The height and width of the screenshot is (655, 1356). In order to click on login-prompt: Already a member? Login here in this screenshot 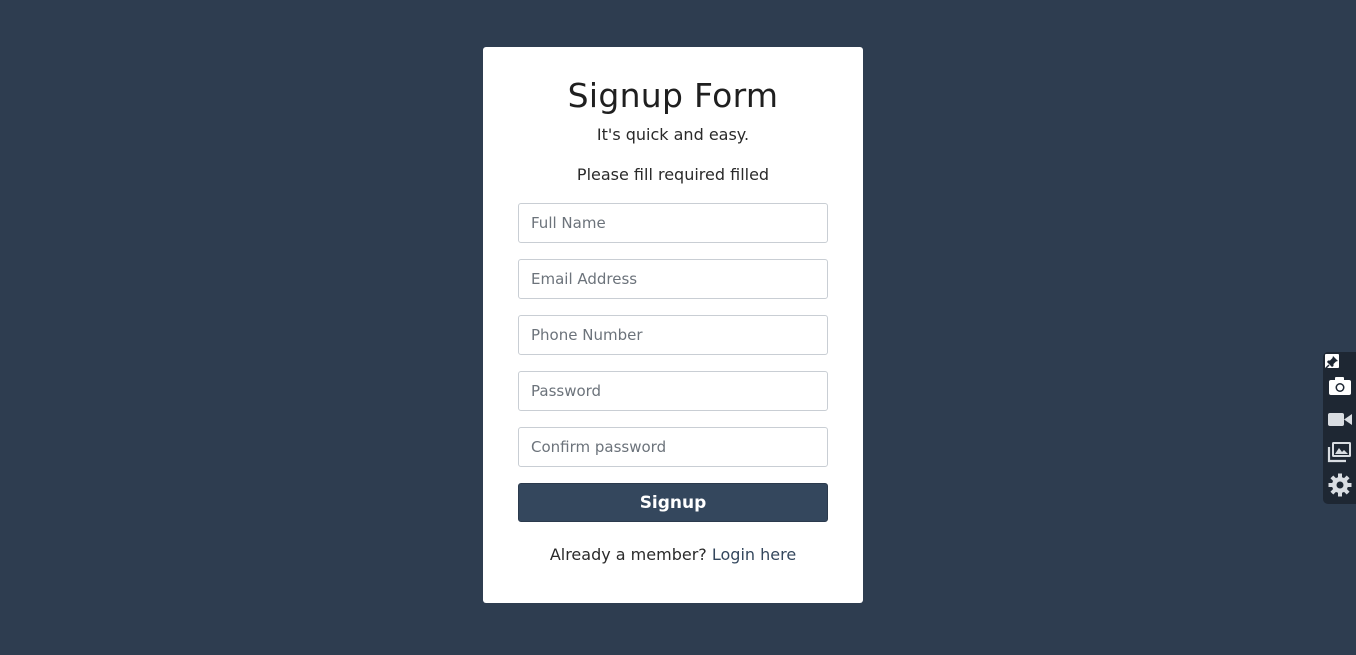, I will do `click(673, 555)`.